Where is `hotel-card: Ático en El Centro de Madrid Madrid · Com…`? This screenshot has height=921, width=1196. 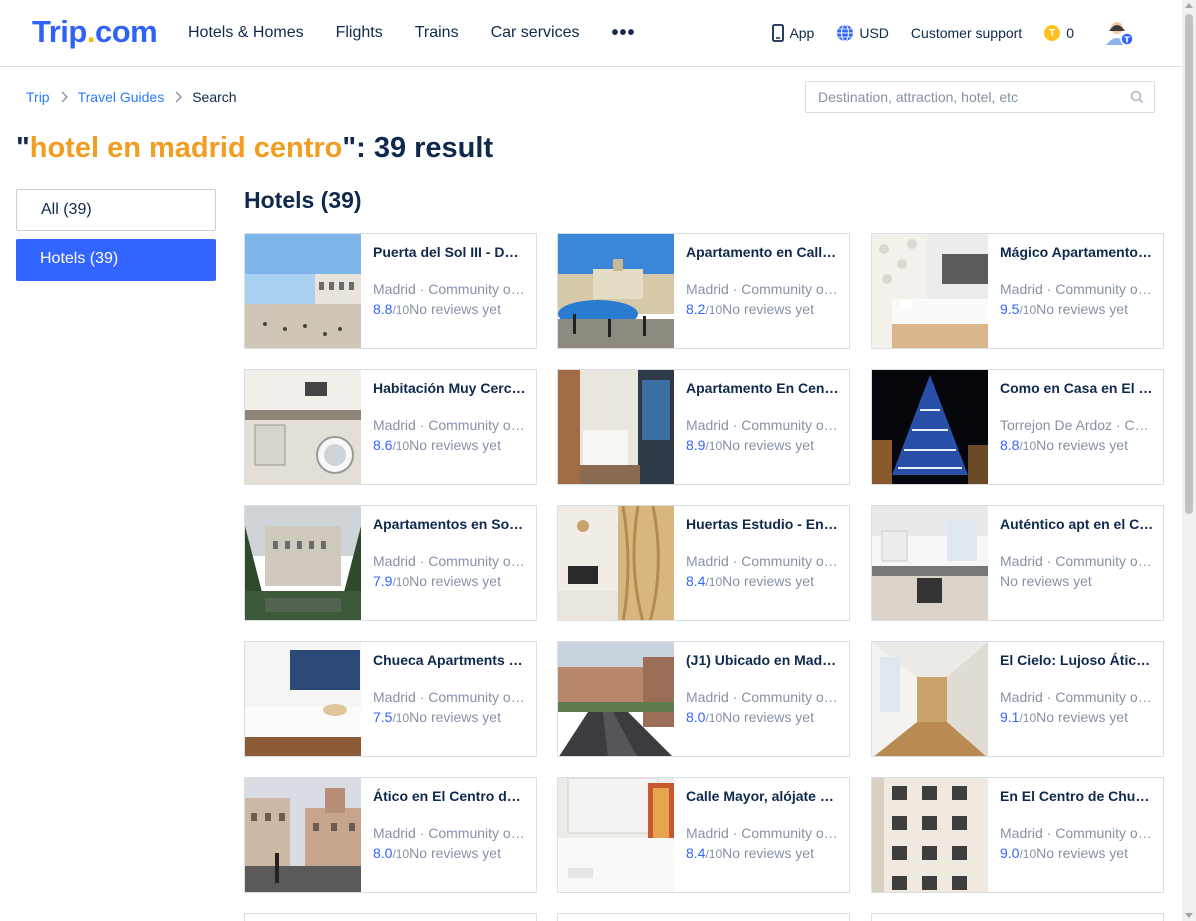 hotel-card: Ático en El Centro de Madrid Madrid · Com… is located at coordinates (390, 835).